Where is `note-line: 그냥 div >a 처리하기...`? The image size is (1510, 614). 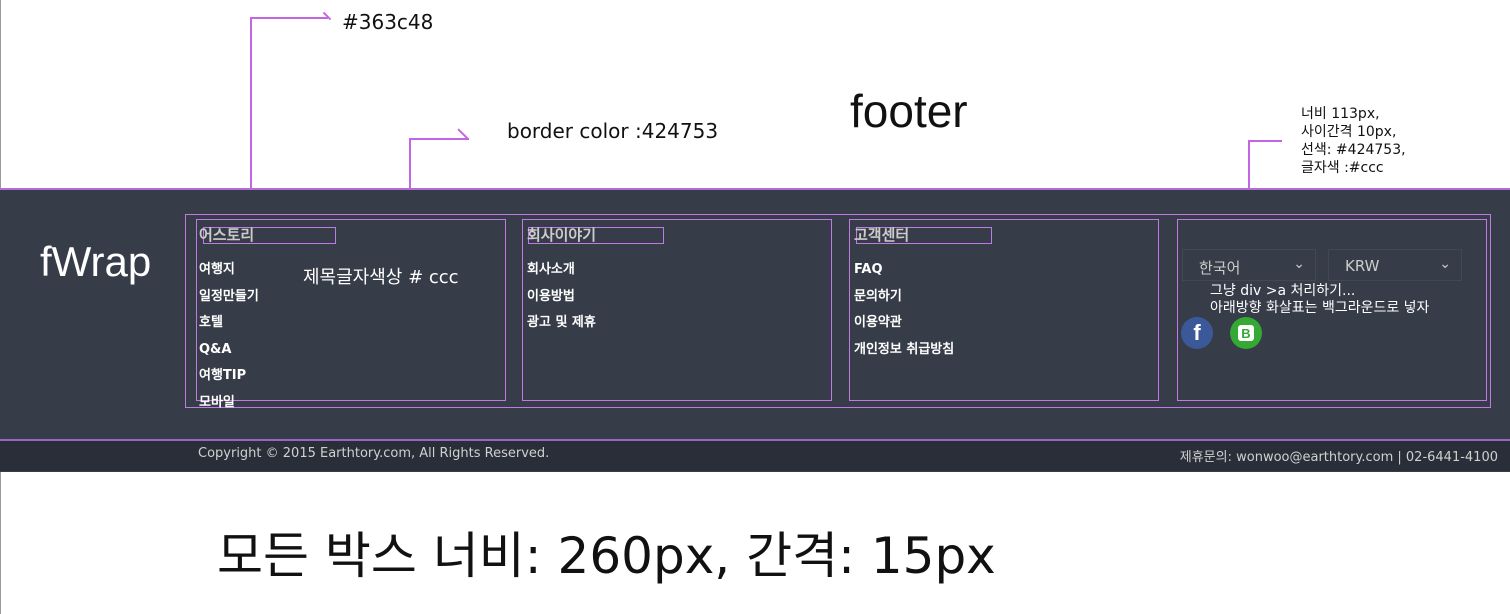 note-line: 그냥 div >a 처리하기... is located at coordinates (1283, 291).